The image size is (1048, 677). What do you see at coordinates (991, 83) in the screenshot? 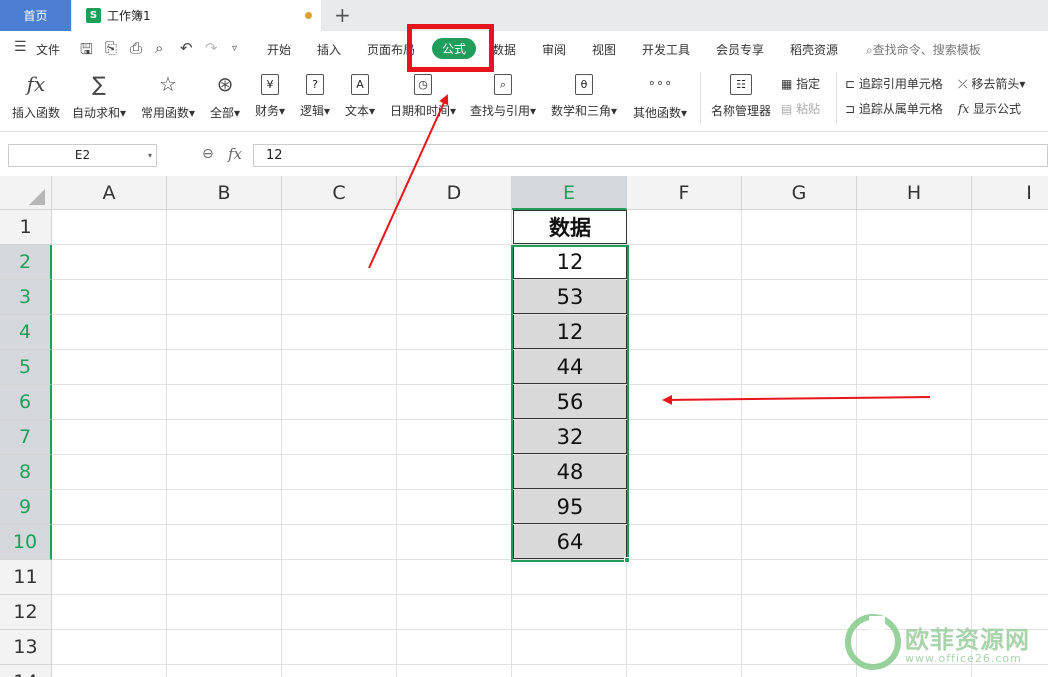
I see `remove-arrows-button: ⤫ 移去箭头▾` at bounding box center [991, 83].